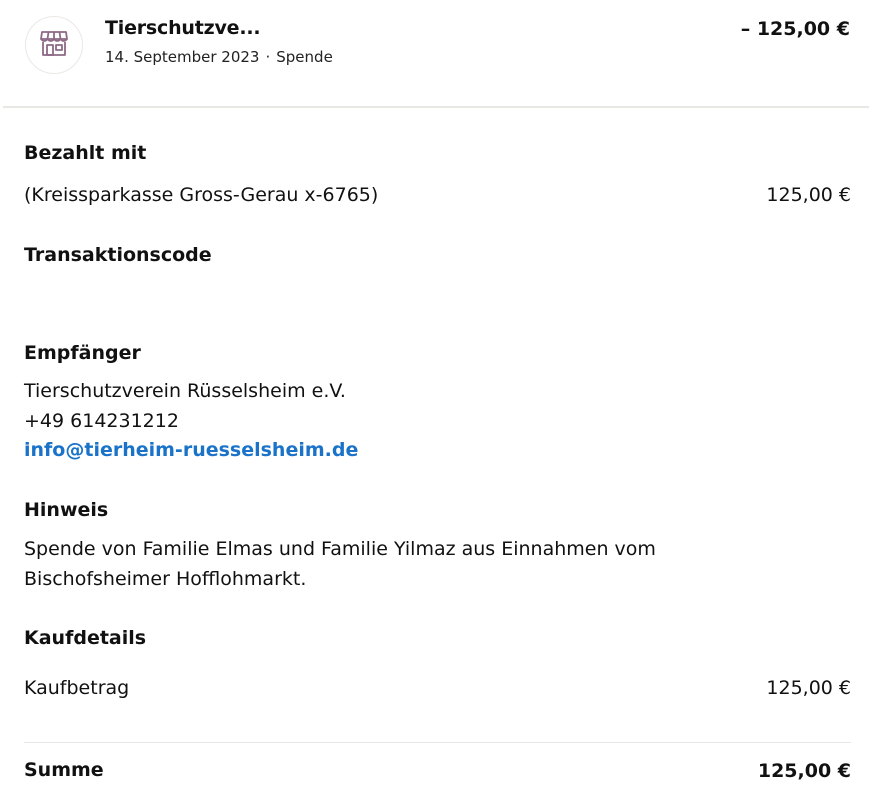  Describe the element at coordinates (66, 510) in the screenshot. I see `note-title: Hinweis` at that location.